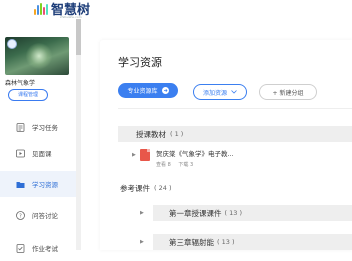 The width and height of the screenshot is (352, 261). What do you see at coordinates (41, 8) in the screenshot?
I see `logo-bars-icon` at bounding box center [41, 8].